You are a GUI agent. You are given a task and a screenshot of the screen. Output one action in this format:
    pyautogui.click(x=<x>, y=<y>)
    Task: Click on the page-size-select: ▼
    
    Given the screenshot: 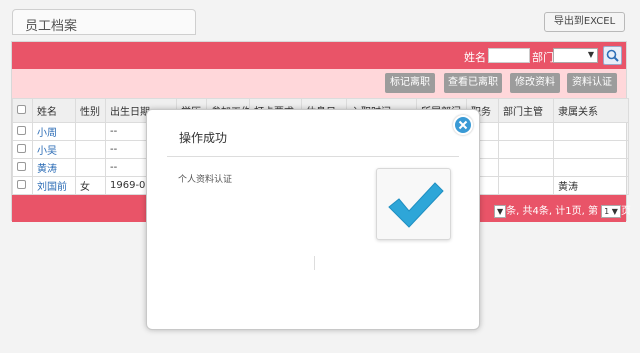 What is the action you would take?
    pyautogui.click(x=500, y=211)
    